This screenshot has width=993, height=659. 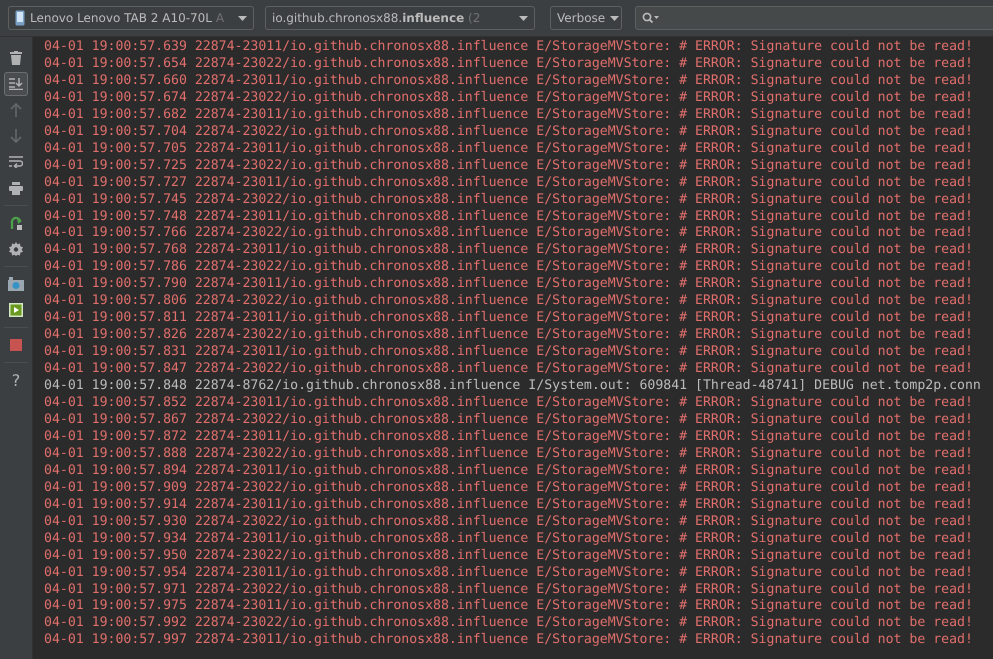 What do you see at coordinates (508, 522) in the screenshot?
I see `log-line: 04-01 19:00:57.930 22874-23022/io.github.chronosx88.influence E/StorageMVStore: # ERROR: Signature could not be read!` at bounding box center [508, 522].